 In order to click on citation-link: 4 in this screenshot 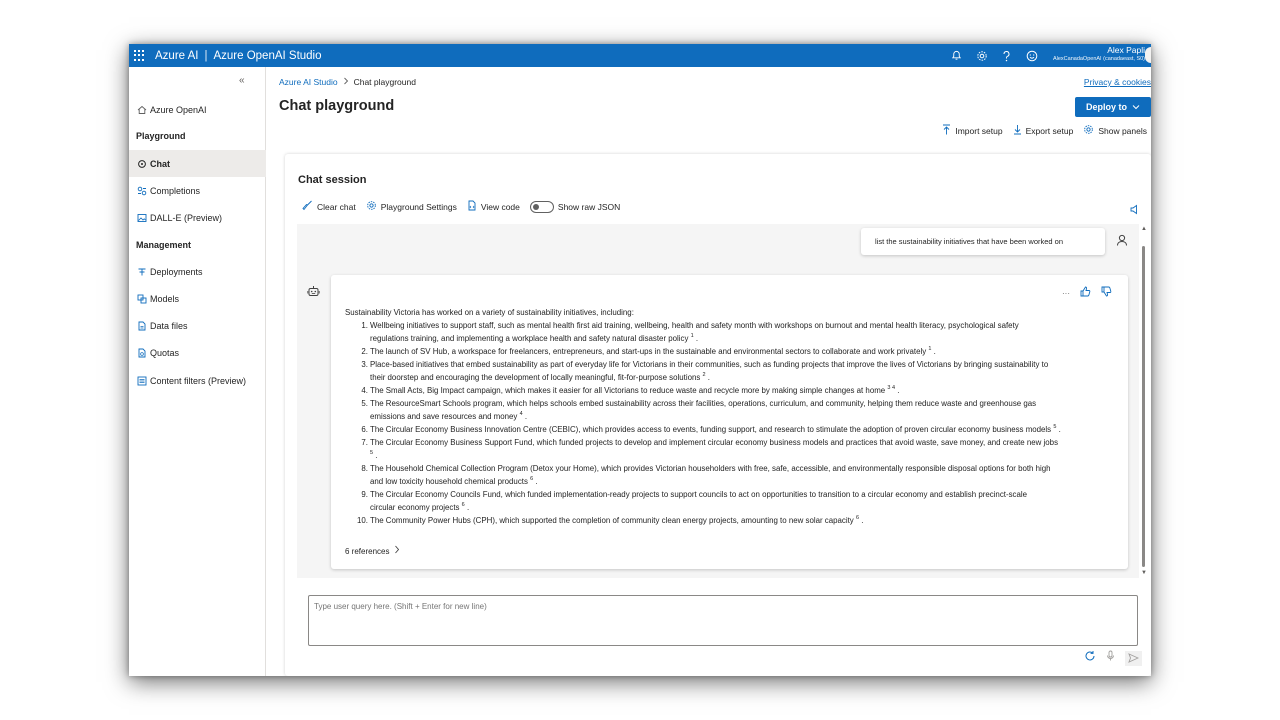, I will do `click(521, 414)`.